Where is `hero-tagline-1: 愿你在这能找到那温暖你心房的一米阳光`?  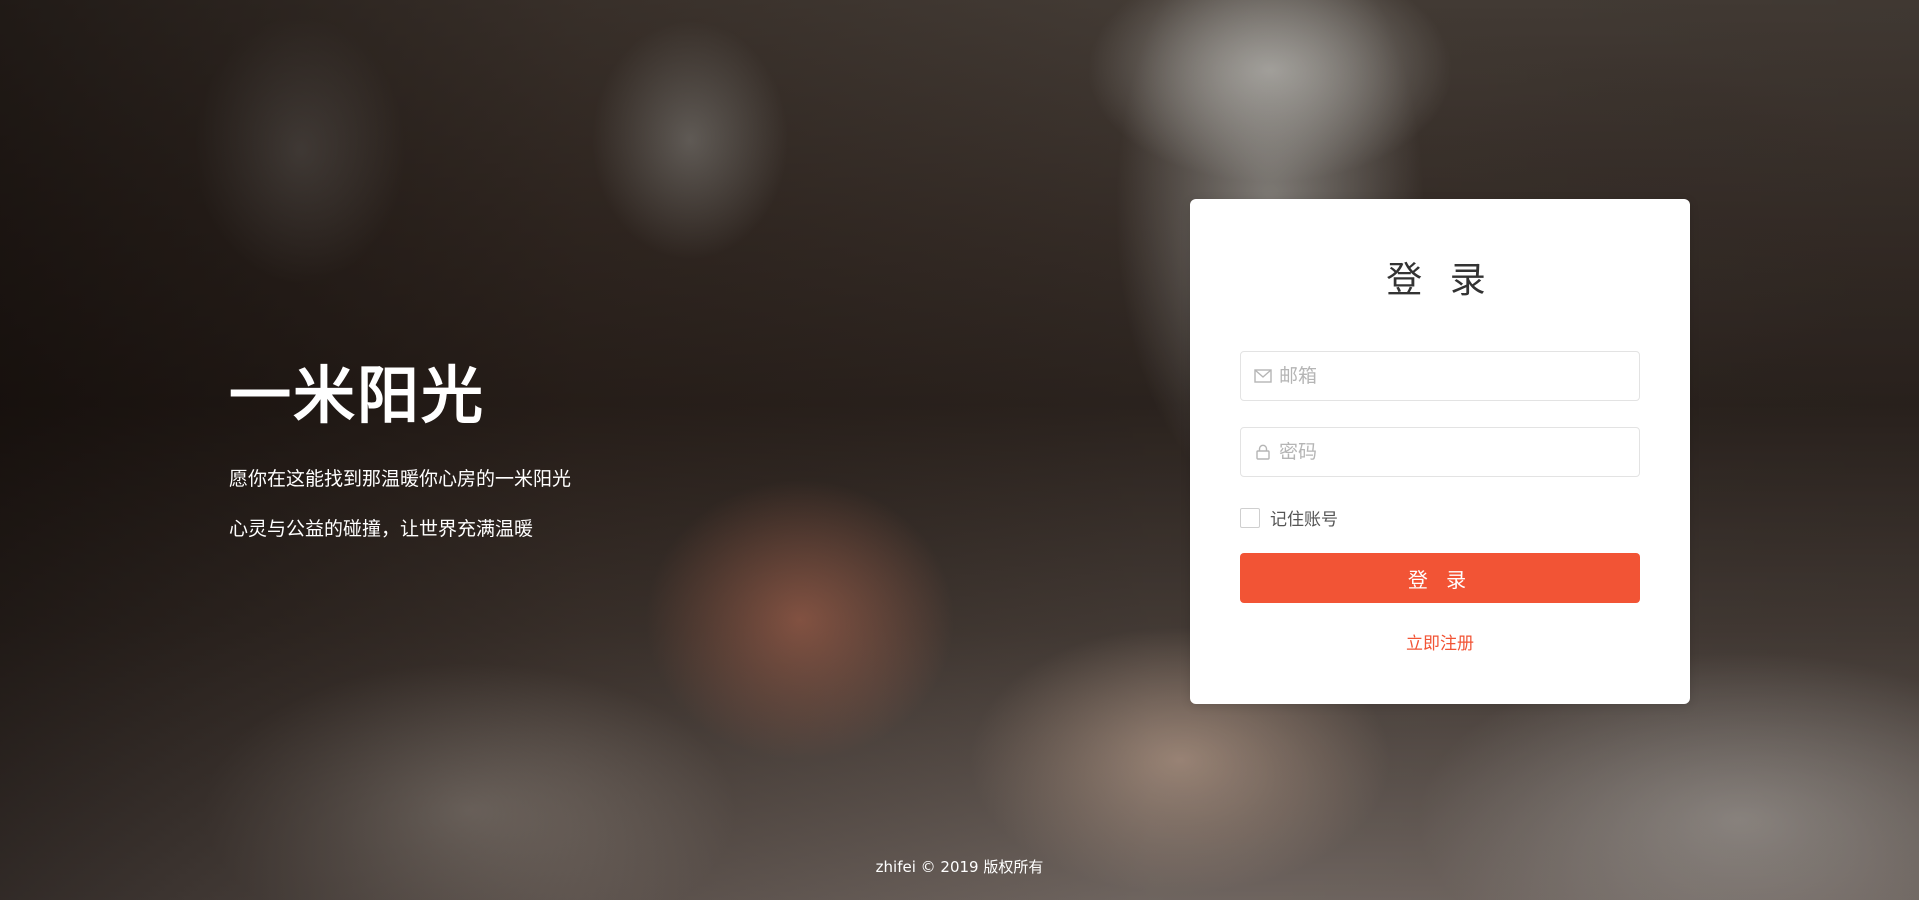
hero-tagline-1: 愿你在这能找到那温暖你心房的一米阳光 is located at coordinates (400, 479).